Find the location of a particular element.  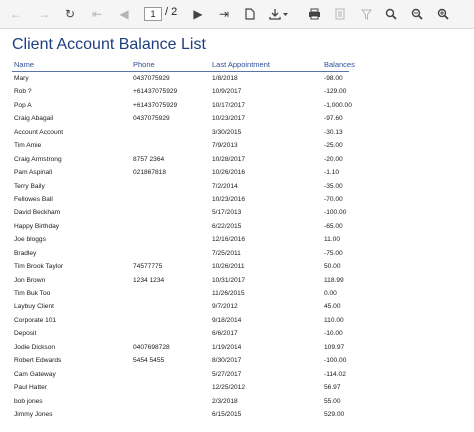

balance-cell: 109.97 is located at coordinates (334, 347).